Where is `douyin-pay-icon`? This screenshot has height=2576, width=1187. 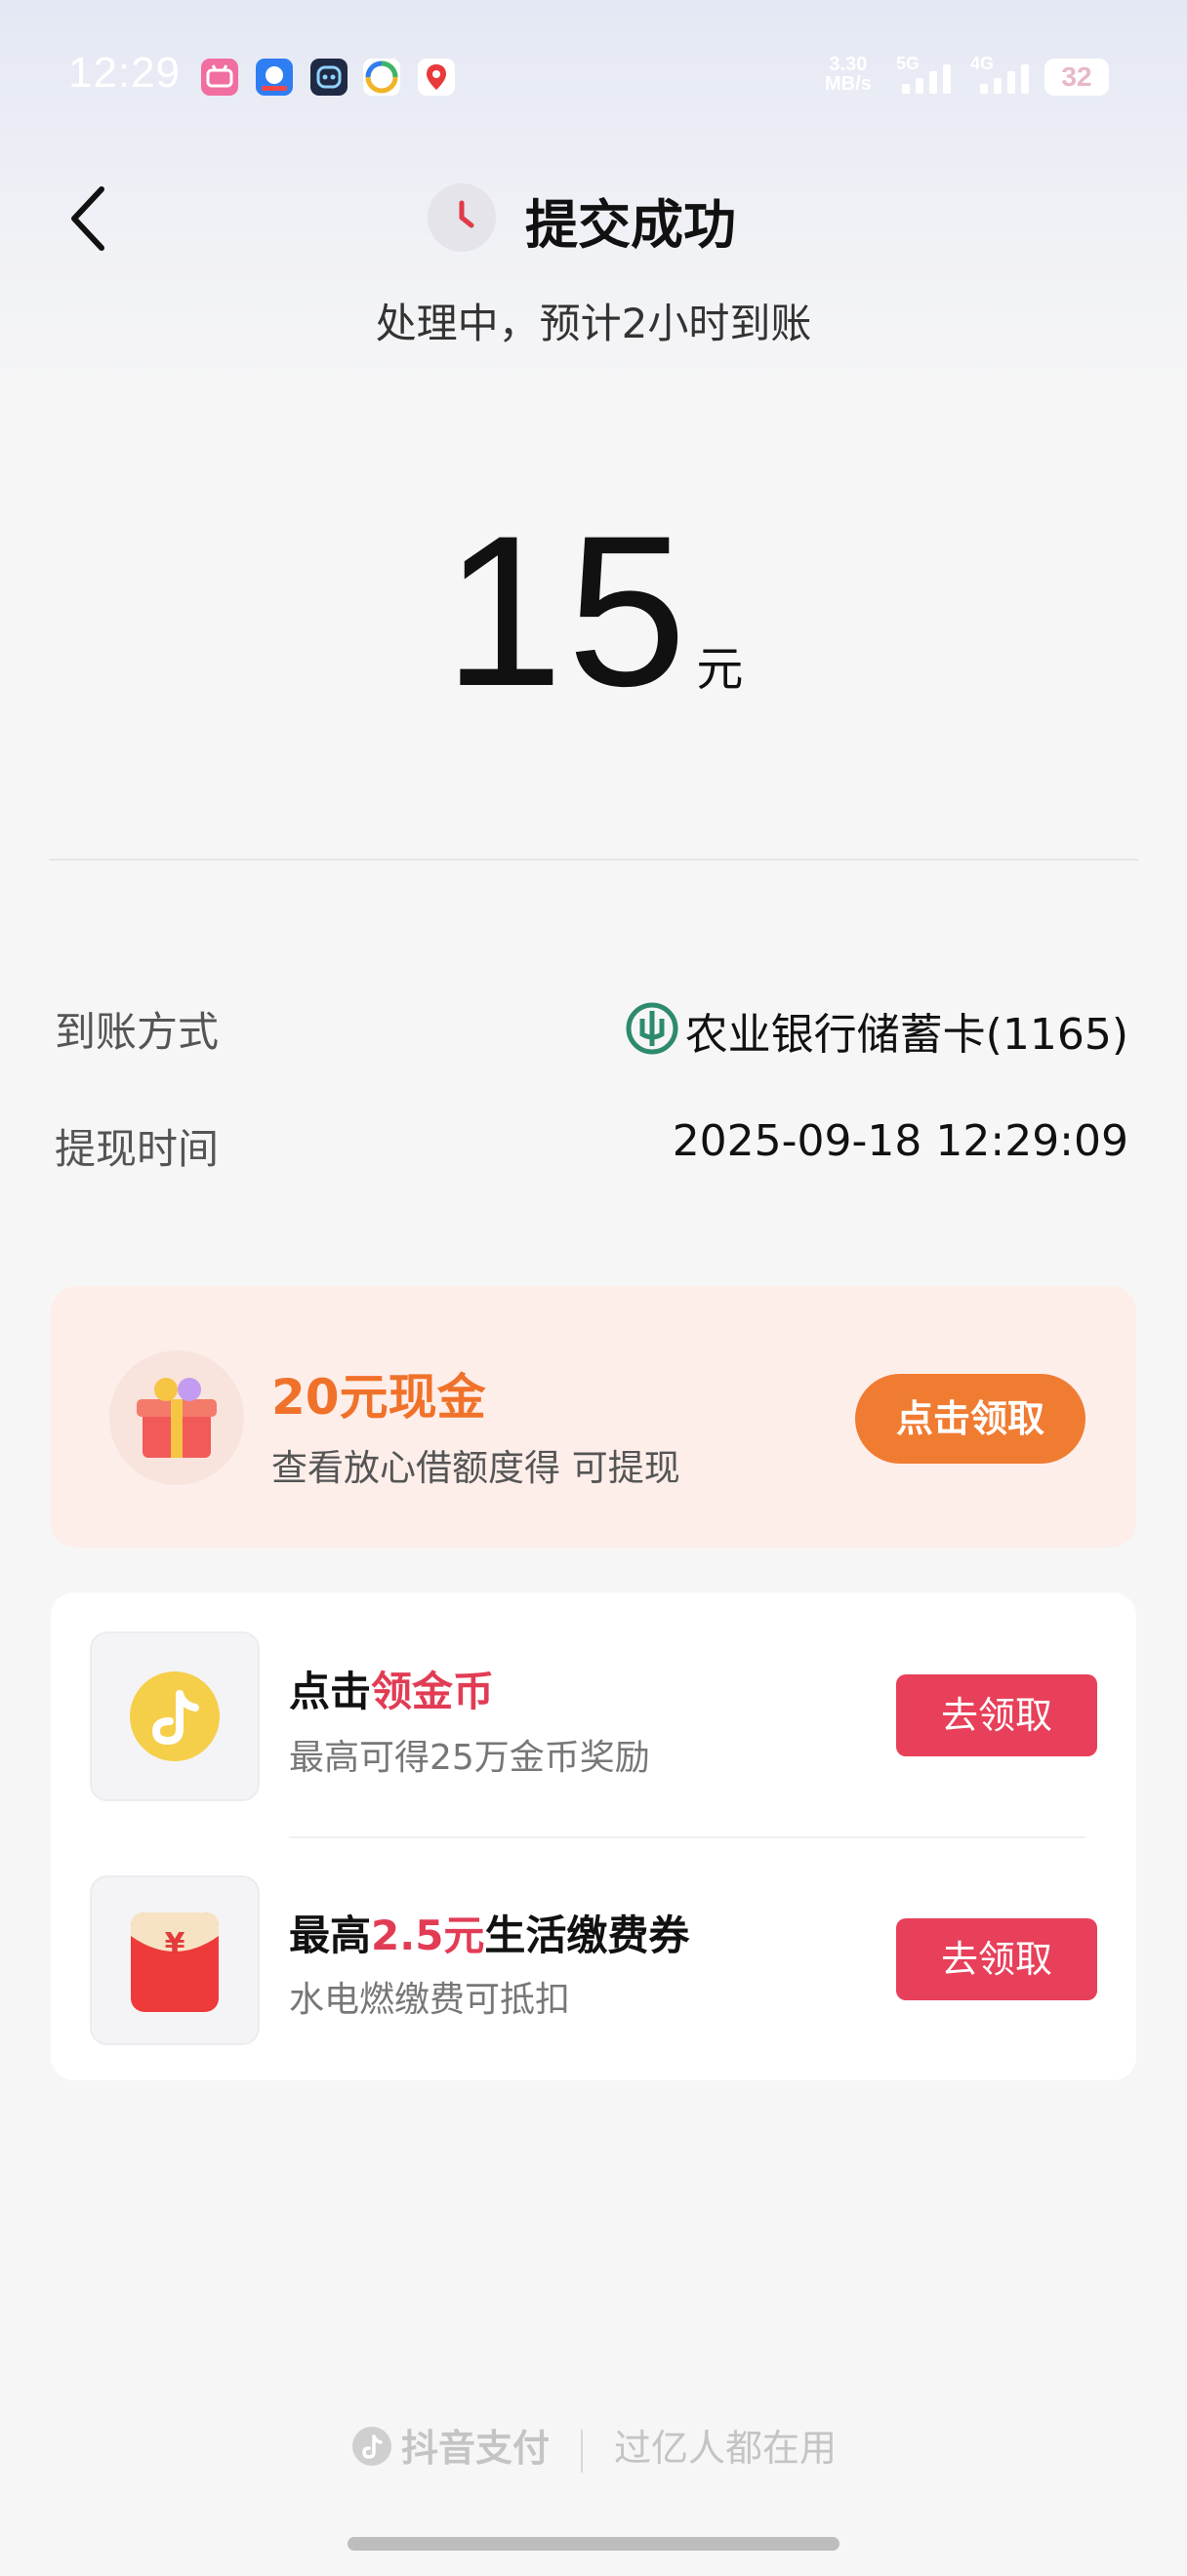 douyin-pay-icon is located at coordinates (371, 2450).